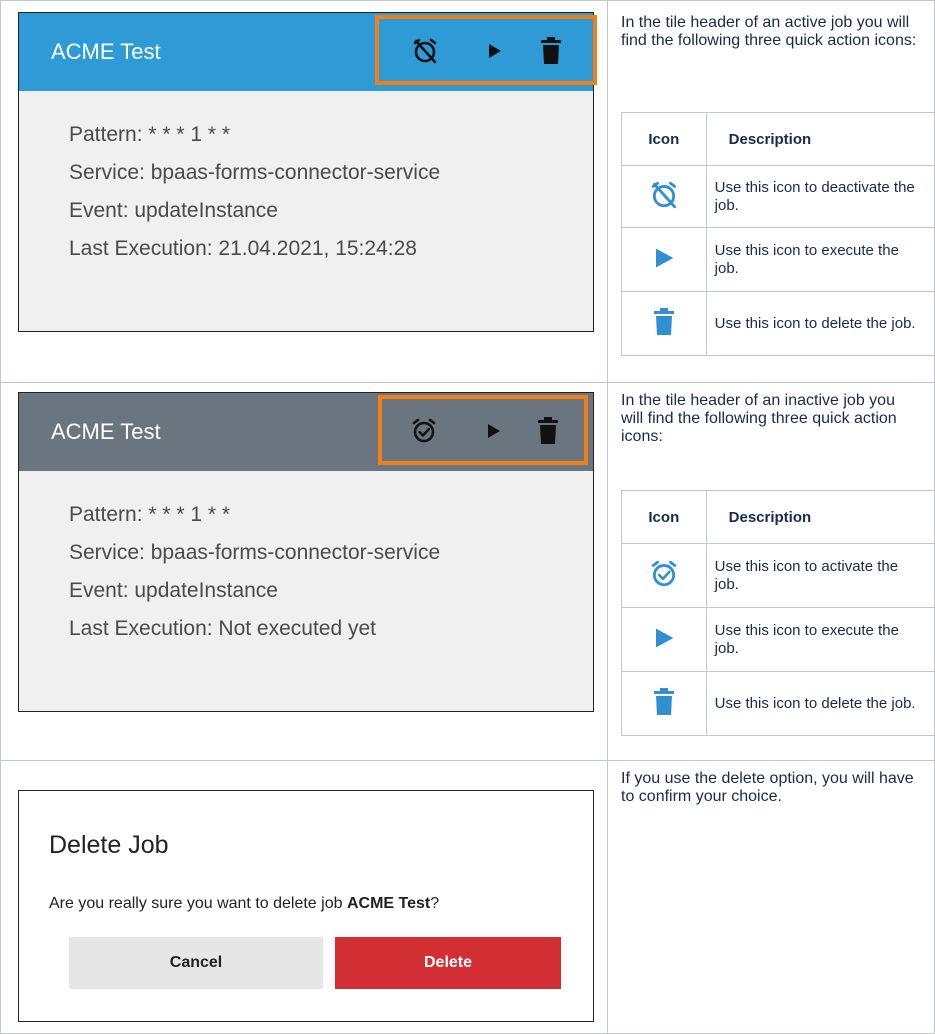  I want to click on delete-button: Delete, so click(448, 963).